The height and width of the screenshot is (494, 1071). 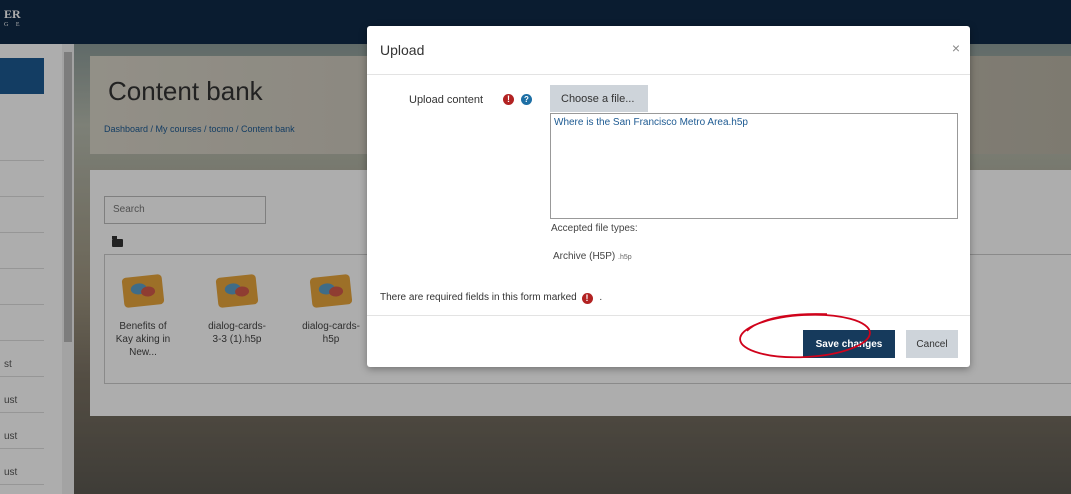 What do you see at coordinates (601, 297) in the screenshot?
I see `required-fields-note-end: .` at bounding box center [601, 297].